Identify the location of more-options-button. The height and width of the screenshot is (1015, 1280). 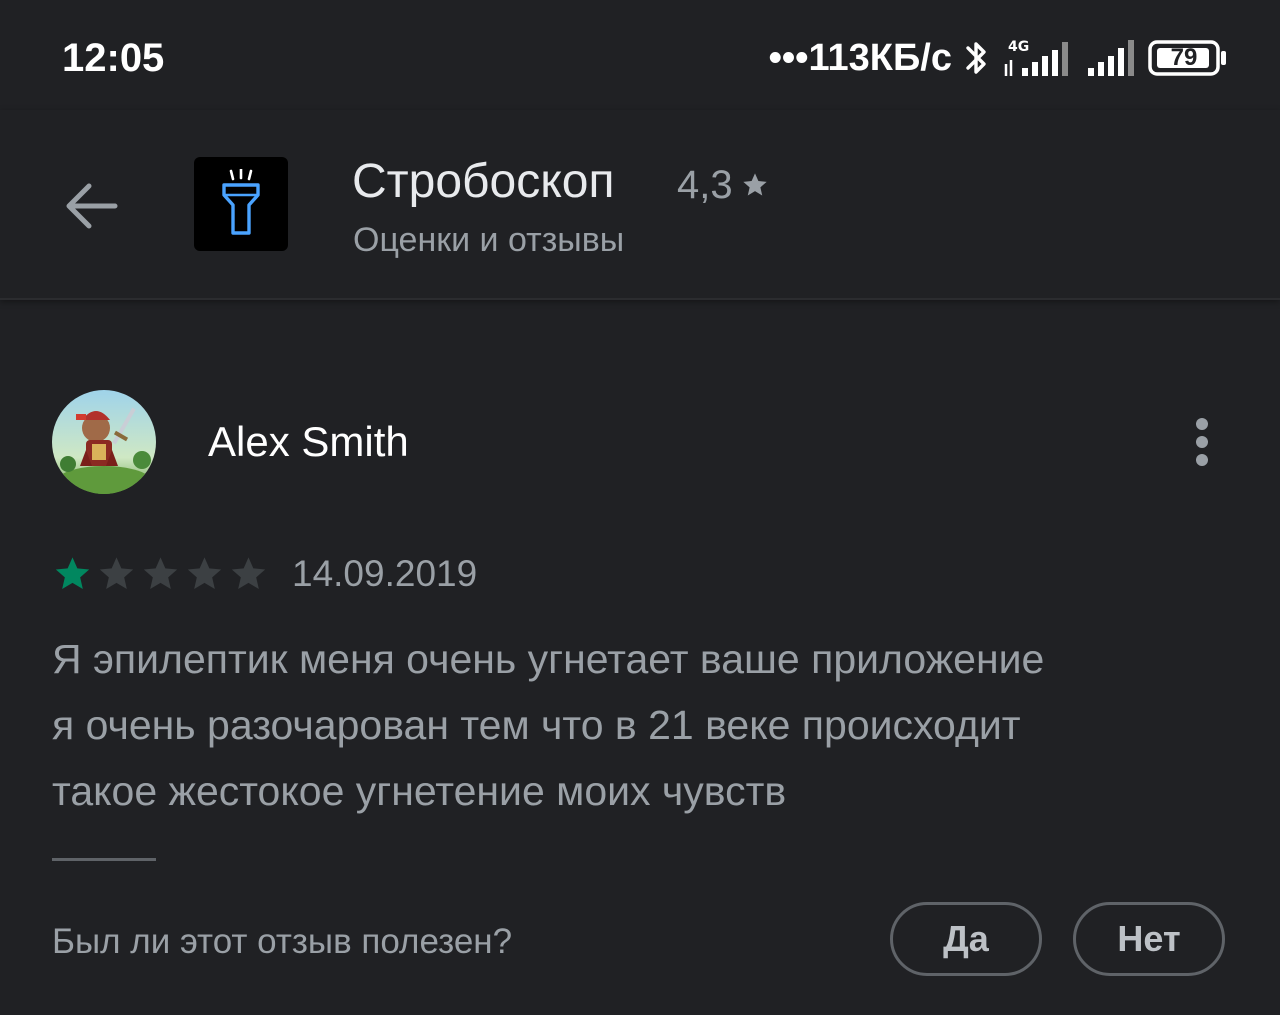
(1202, 442).